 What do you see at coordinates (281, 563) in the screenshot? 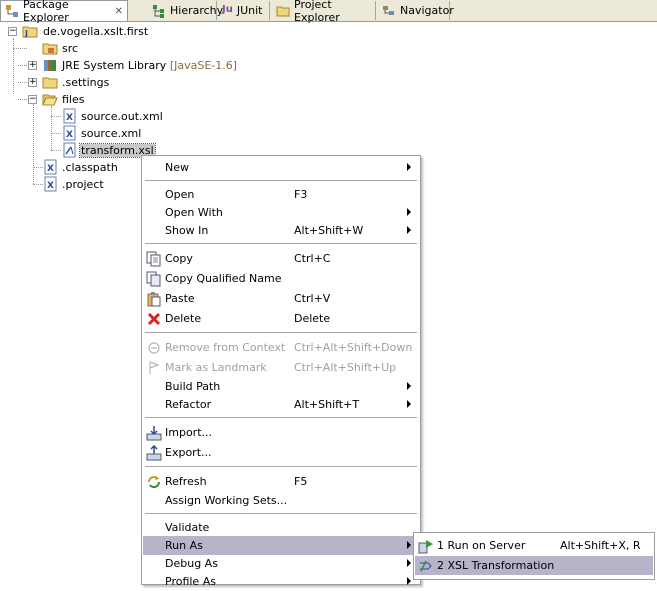
I see `menu-item-debug-as: Debug As` at bounding box center [281, 563].